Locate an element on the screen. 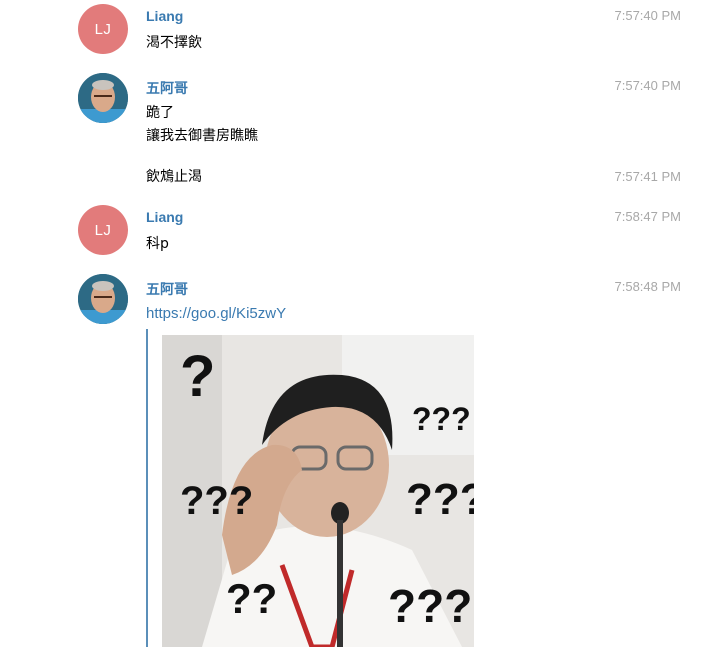 The width and height of the screenshot is (725, 661). message-timestamp: 7:57:41 PM is located at coordinates (648, 176).